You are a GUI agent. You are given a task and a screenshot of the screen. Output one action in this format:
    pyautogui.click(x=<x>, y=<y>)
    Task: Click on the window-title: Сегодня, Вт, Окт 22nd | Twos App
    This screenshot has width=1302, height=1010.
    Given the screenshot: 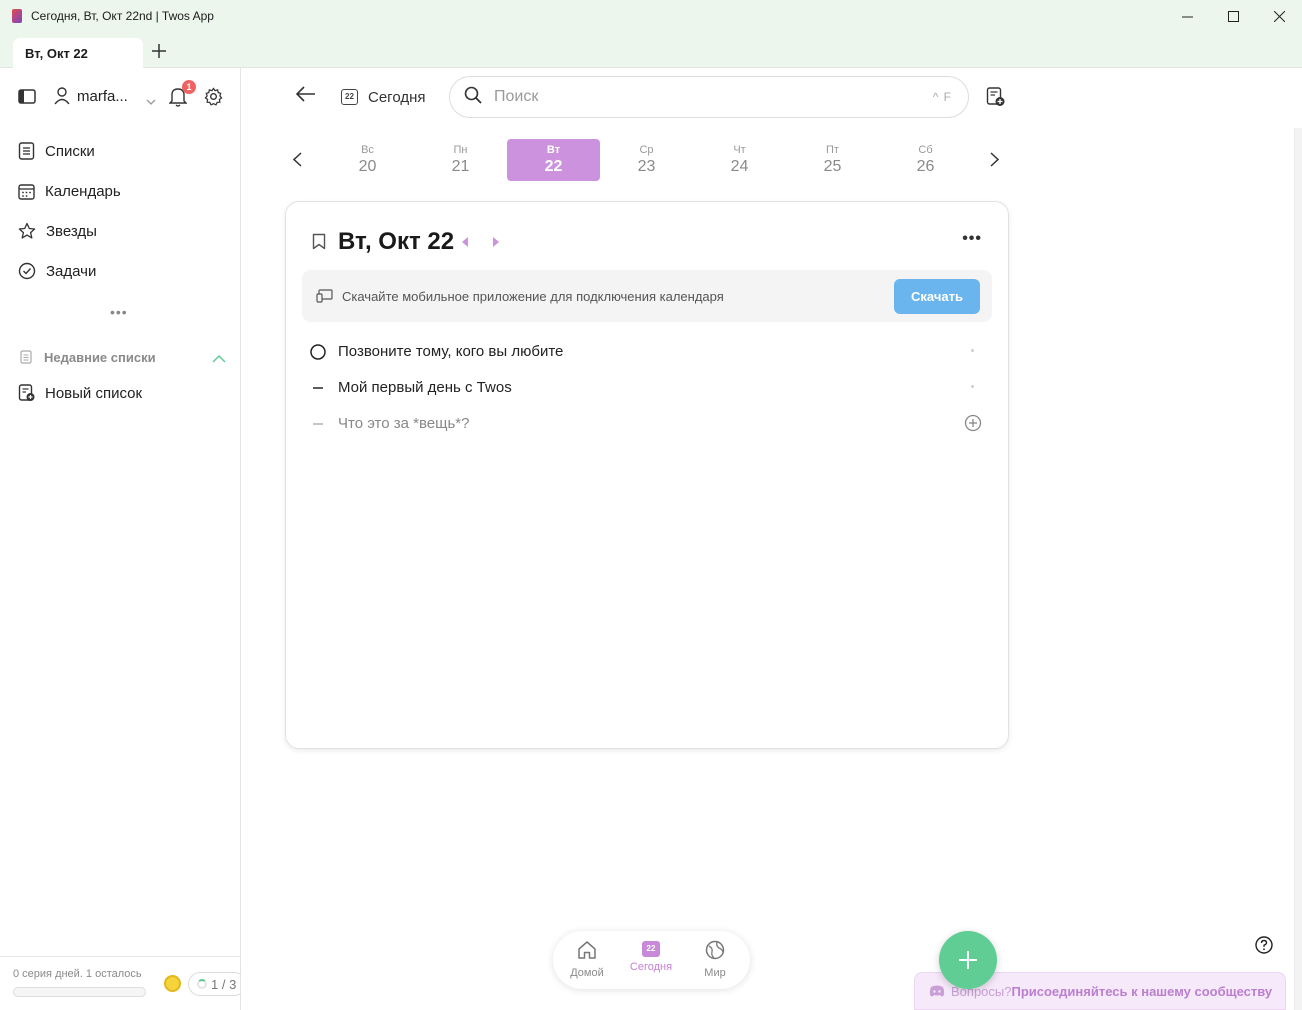 What is the action you would take?
    pyautogui.click(x=122, y=16)
    